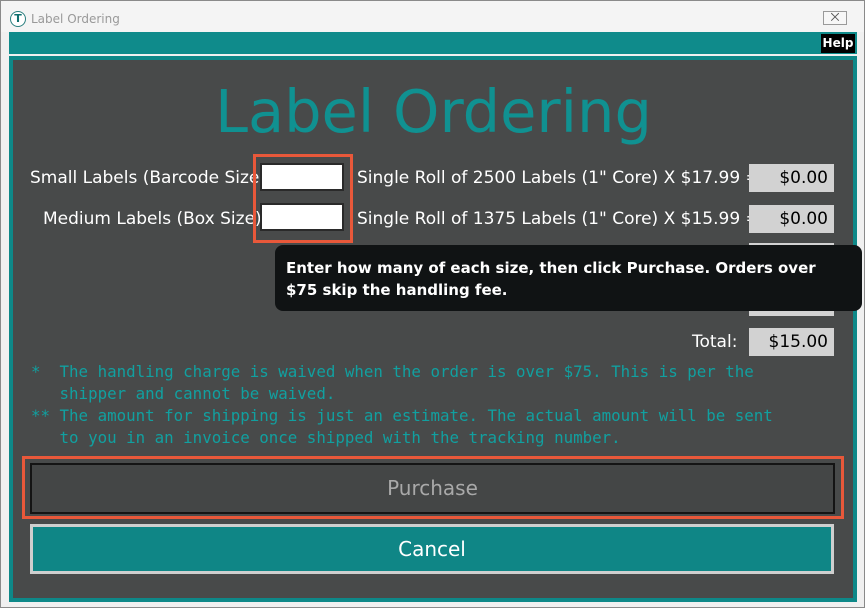 The image size is (865, 608). Describe the element at coordinates (791, 178) in the screenshot. I see `small-labels-amount: $0.00` at that location.